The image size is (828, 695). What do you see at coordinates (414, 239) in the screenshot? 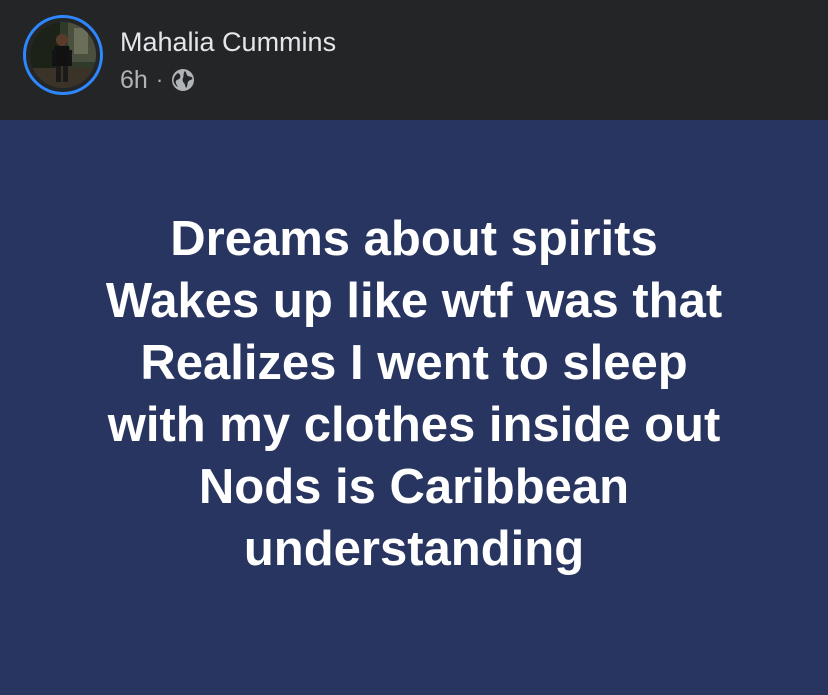
I see `post-text-line: Dreams about spirits` at bounding box center [414, 239].